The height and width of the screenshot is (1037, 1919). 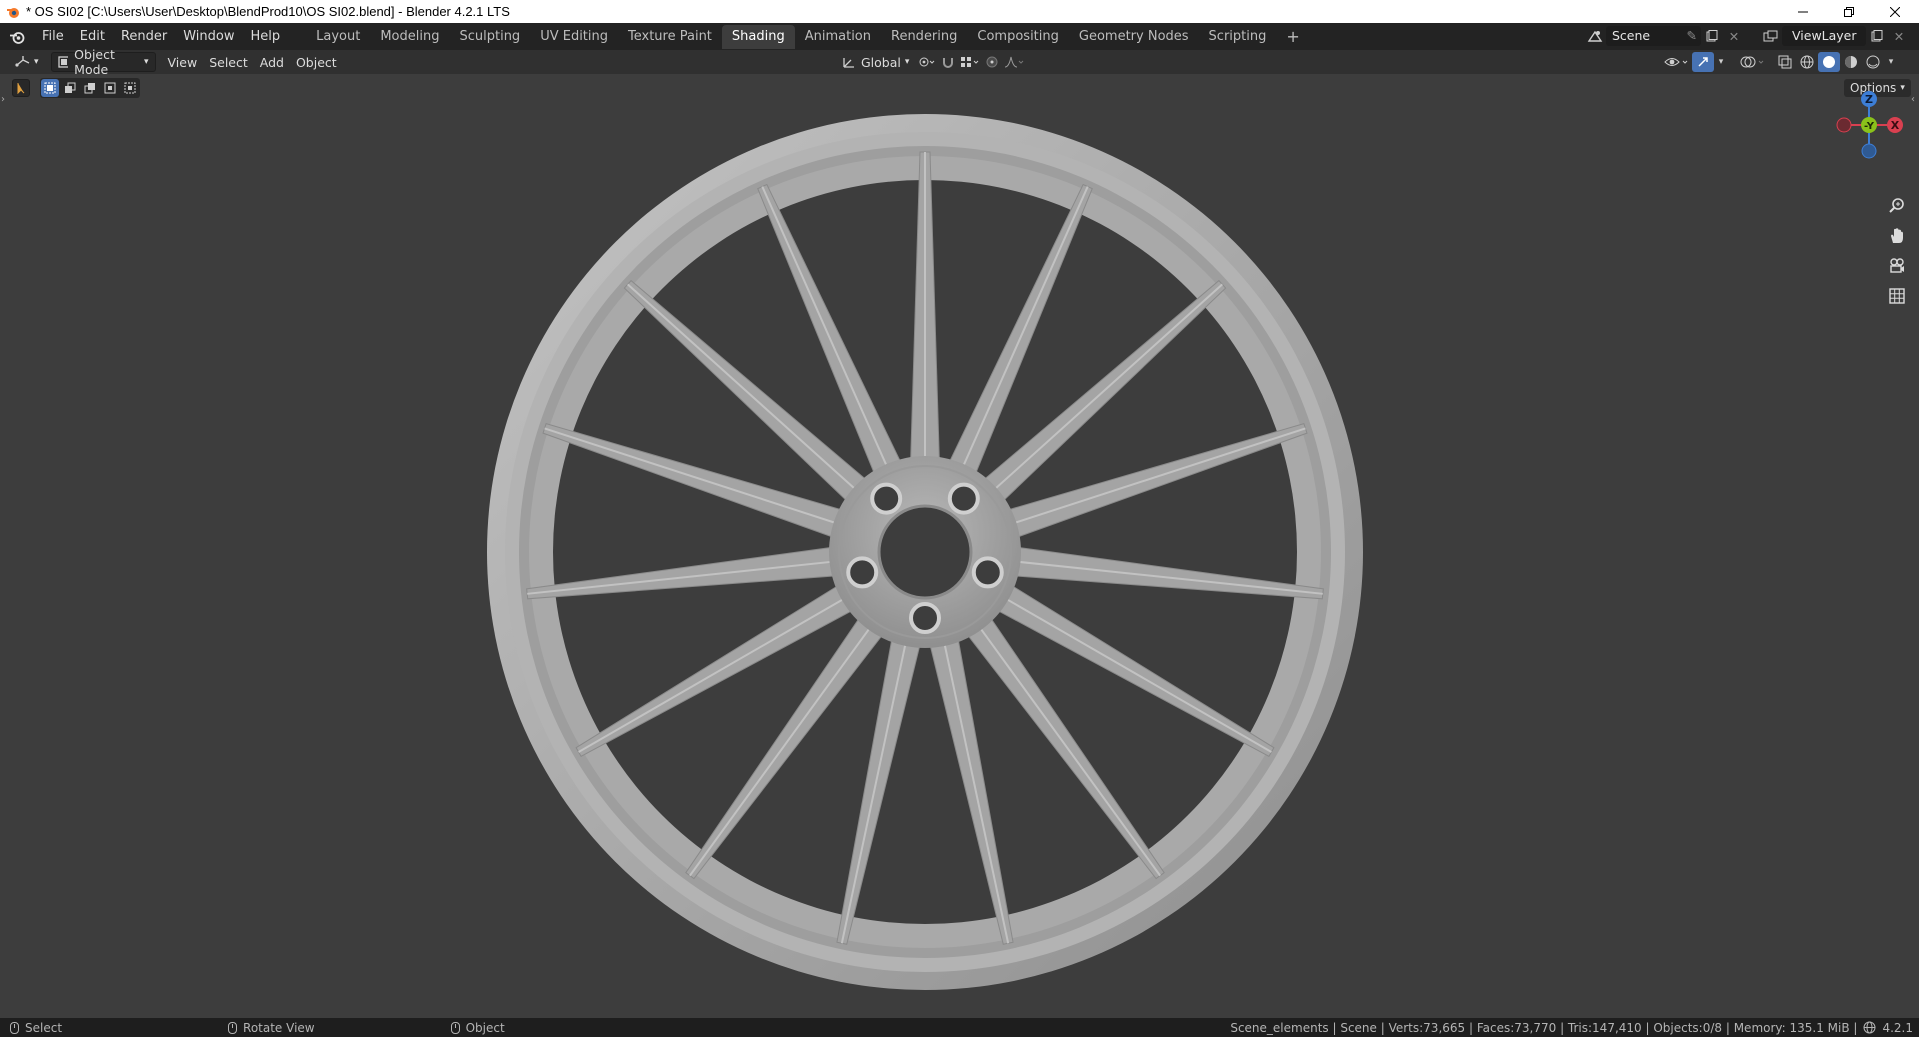 I want to click on minimize-button, so click(x=1803, y=11).